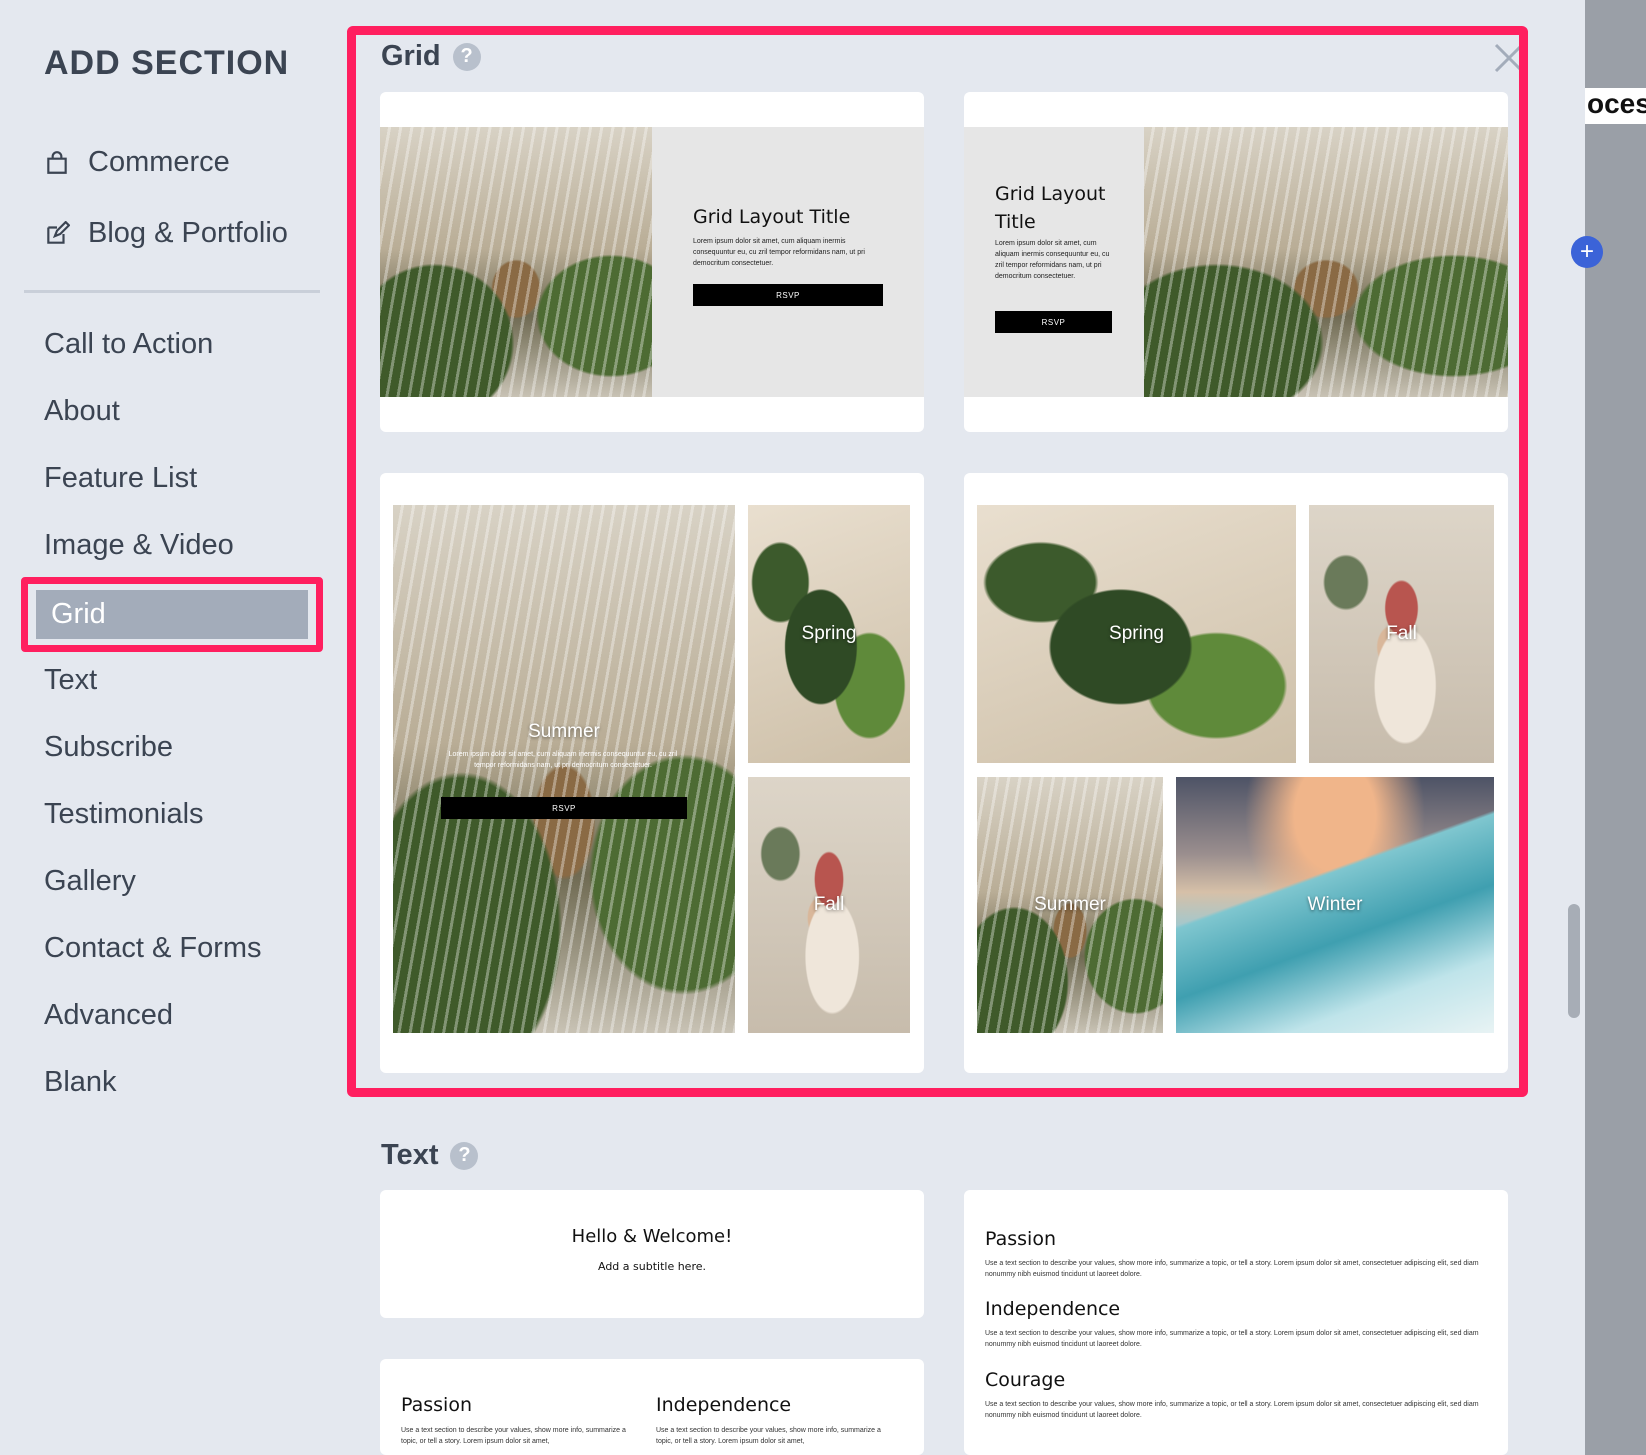 This screenshot has width=1646, height=1455. What do you see at coordinates (411, 56) in the screenshot?
I see `section-title: Grid` at bounding box center [411, 56].